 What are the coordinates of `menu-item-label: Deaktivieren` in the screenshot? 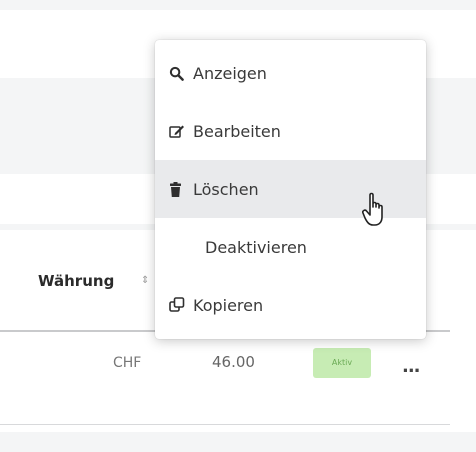 It's located at (256, 247).